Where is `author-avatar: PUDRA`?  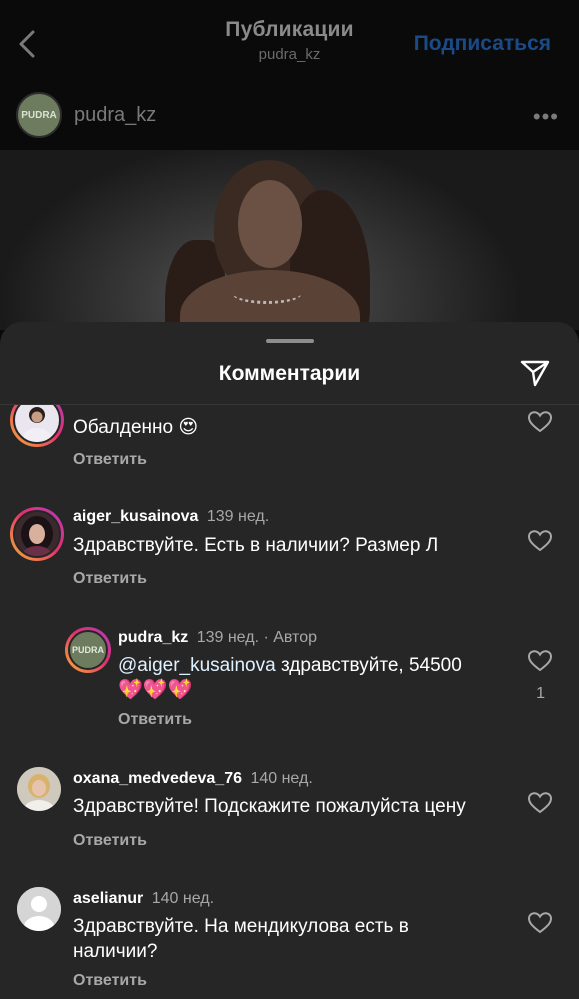
author-avatar: PUDRA is located at coordinates (88, 650).